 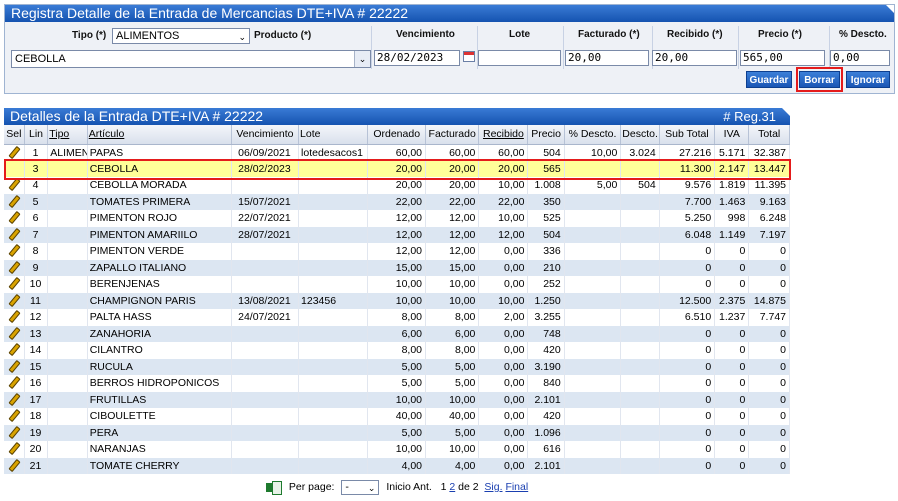 What do you see at coordinates (274, 488) in the screenshot?
I see `excel-export-icon` at bounding box center [274, 488].